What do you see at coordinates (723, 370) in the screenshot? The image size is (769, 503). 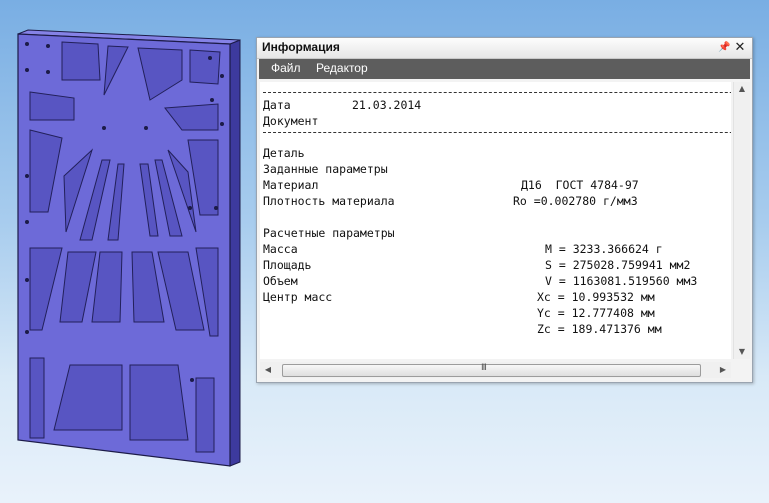 I see `scroll-right-arrow-icon: ▶` at bounding box center [723, 370].